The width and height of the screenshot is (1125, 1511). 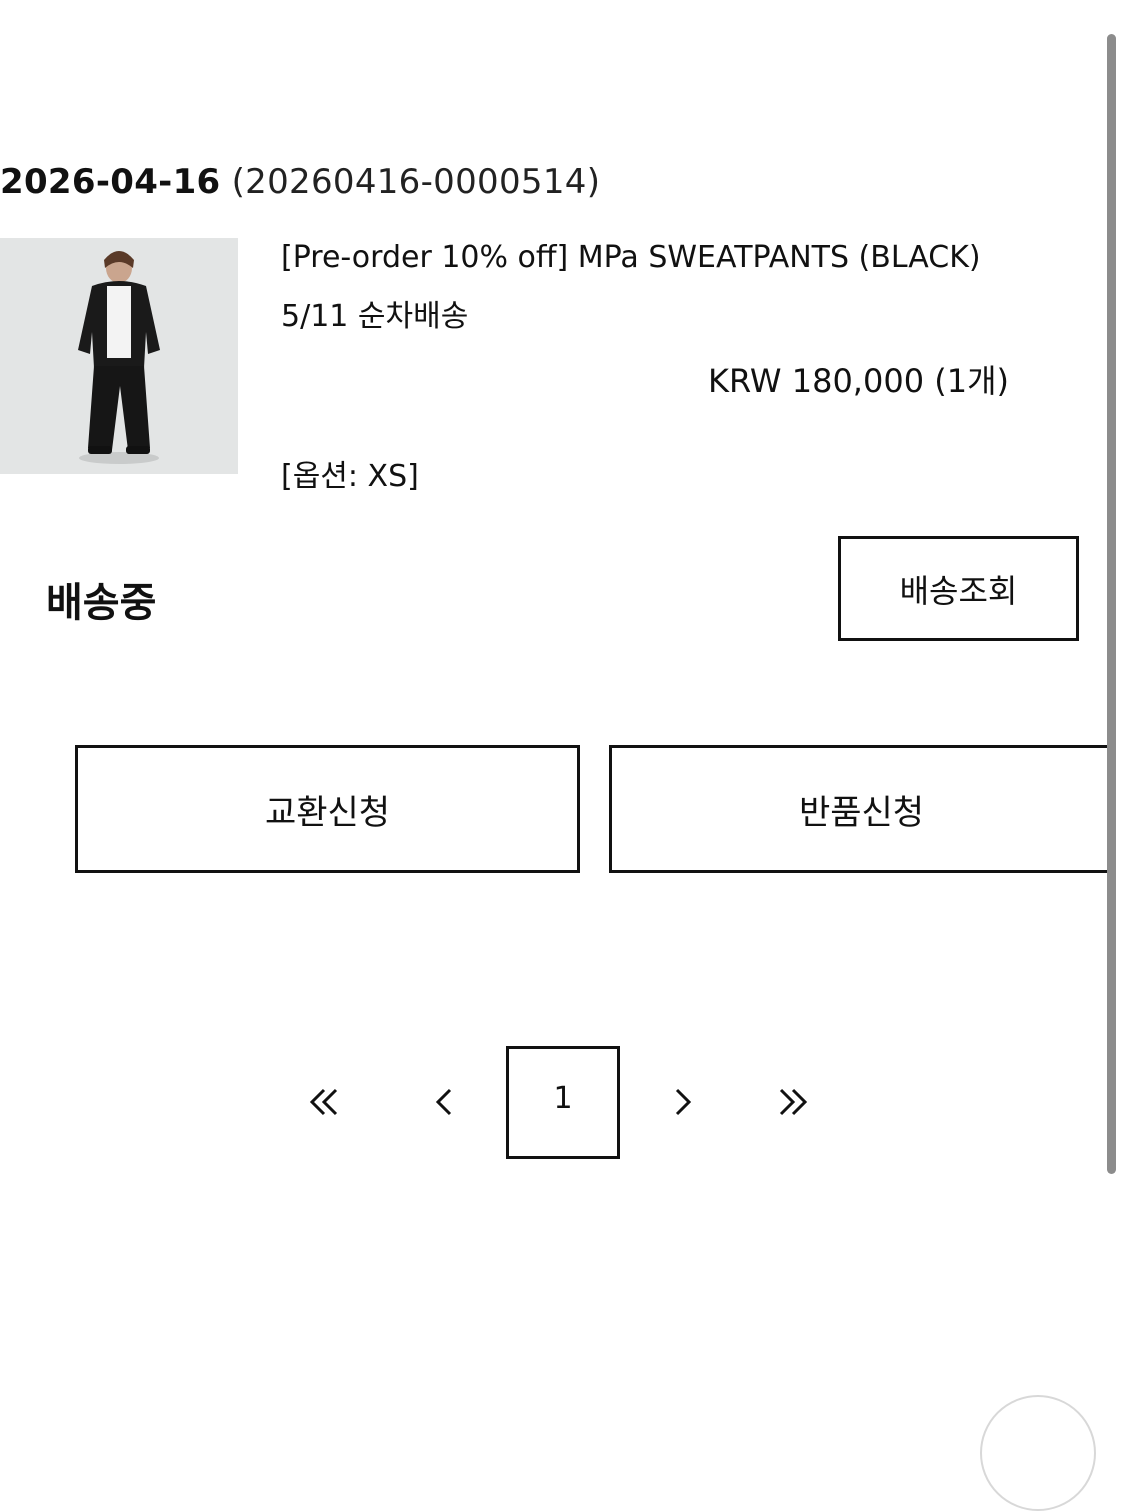 I want to click on order-number: (20260416-0000514), so click(x=416, y=182).